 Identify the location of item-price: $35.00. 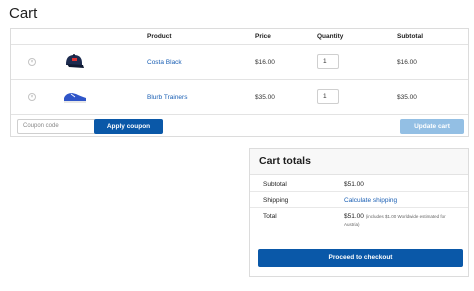
(265, 97).